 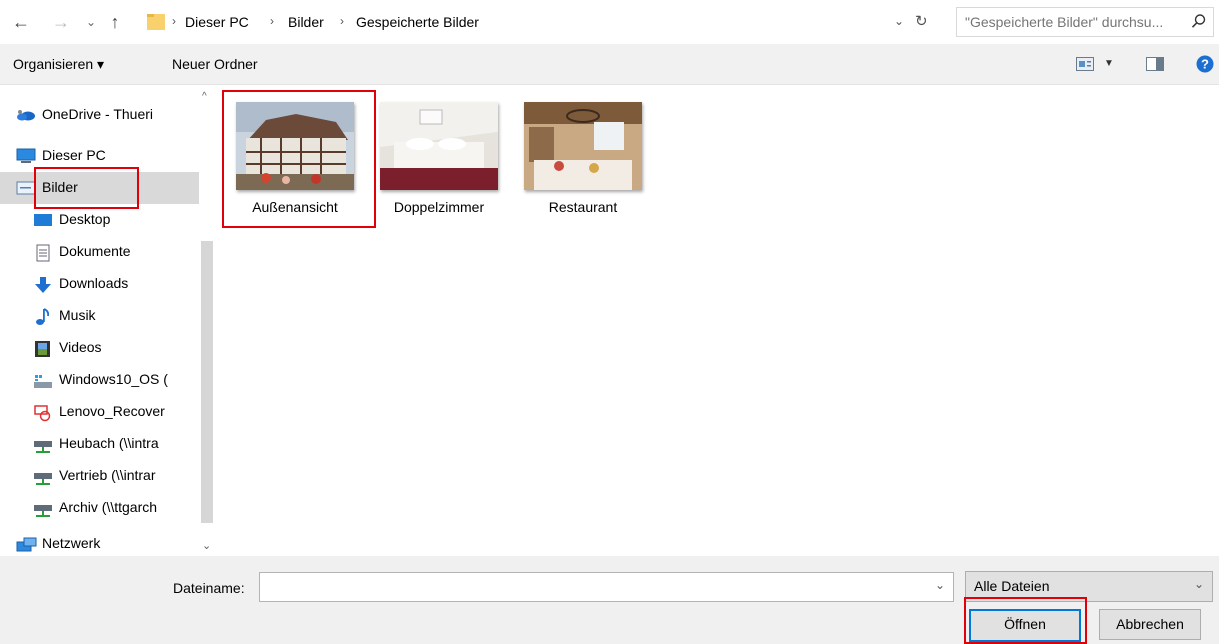 What do you see at coordinates (295, 207) in the screenshot?
I see `file-name: Außenansicht` at bounding box center [295, 207].